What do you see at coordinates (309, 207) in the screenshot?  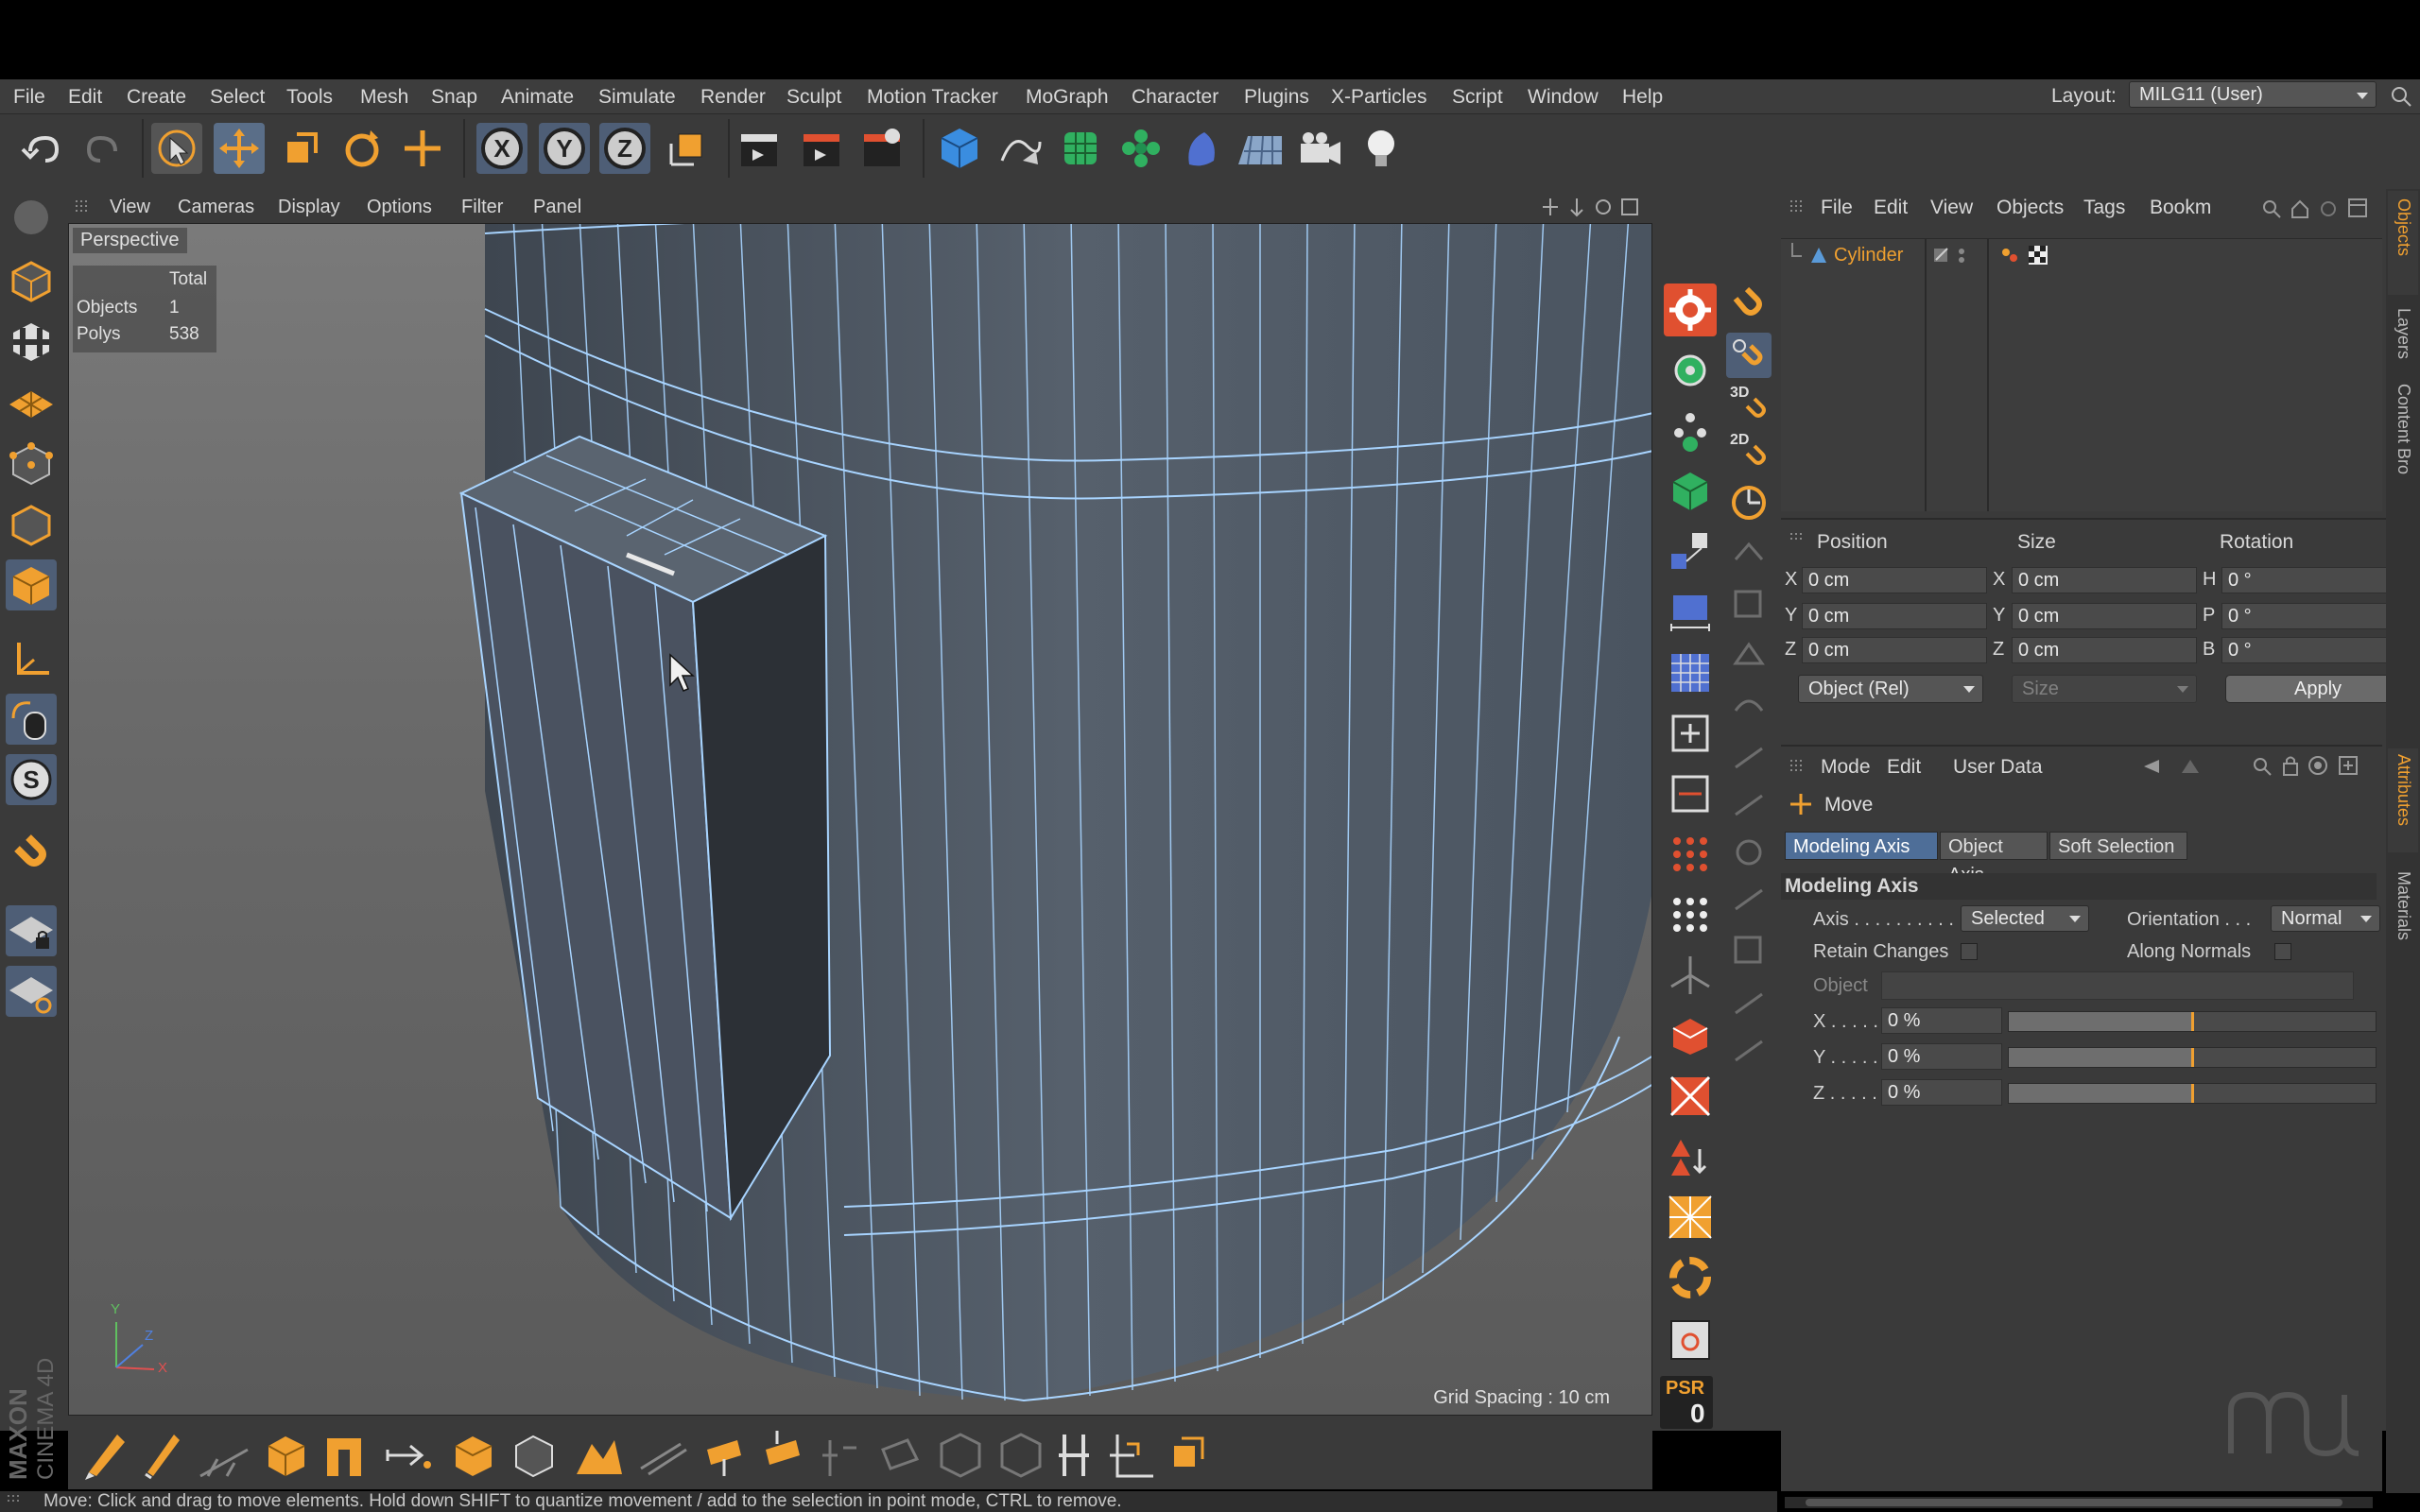 I see `viewport-menu-display: Display` at bounding box center [309, 207].